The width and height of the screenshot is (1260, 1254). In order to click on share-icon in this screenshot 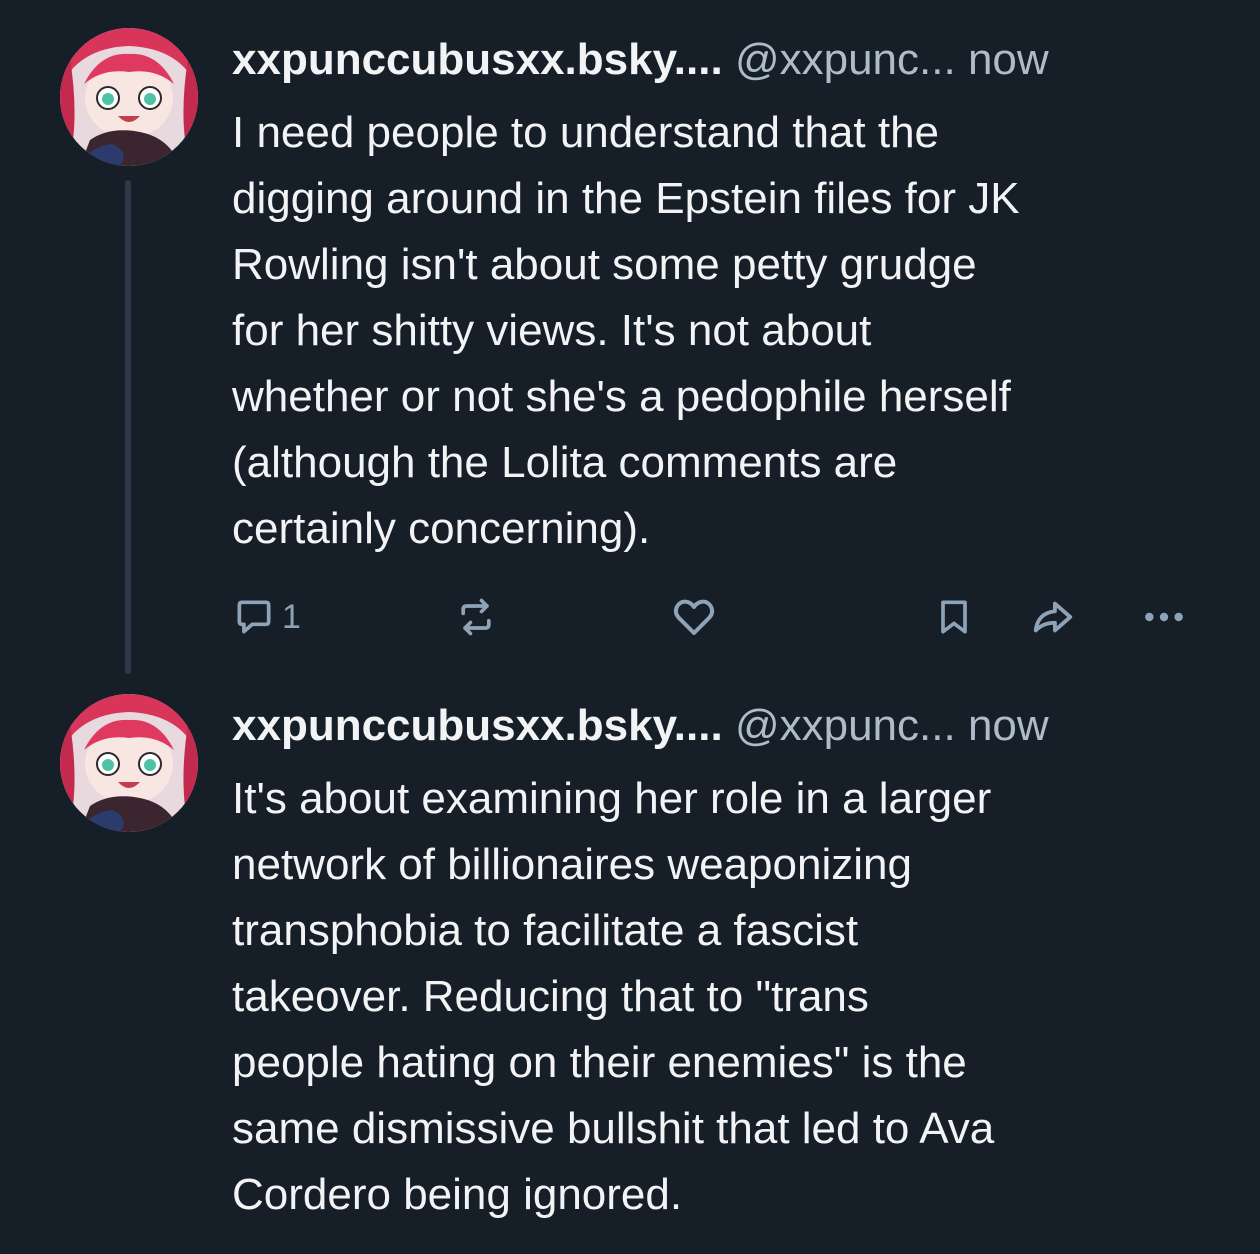, I will do `click(1053, 617)`.